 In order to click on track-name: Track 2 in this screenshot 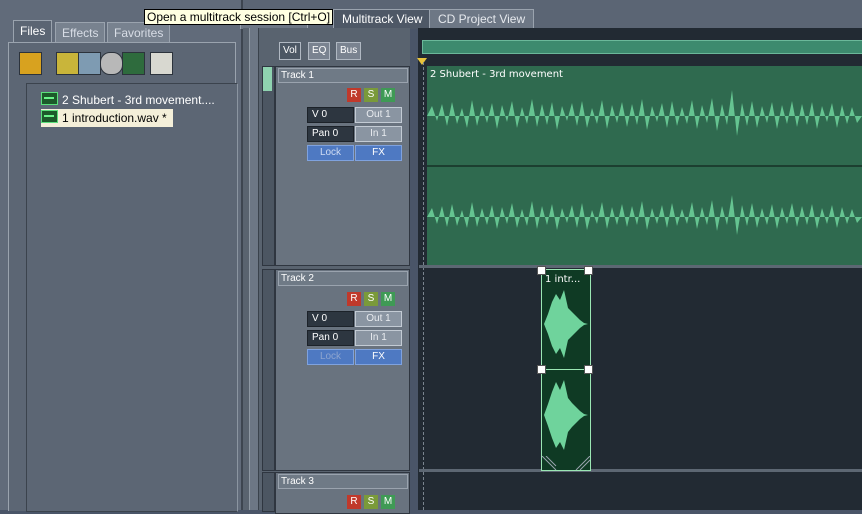, I will do `click(343, 278)`.